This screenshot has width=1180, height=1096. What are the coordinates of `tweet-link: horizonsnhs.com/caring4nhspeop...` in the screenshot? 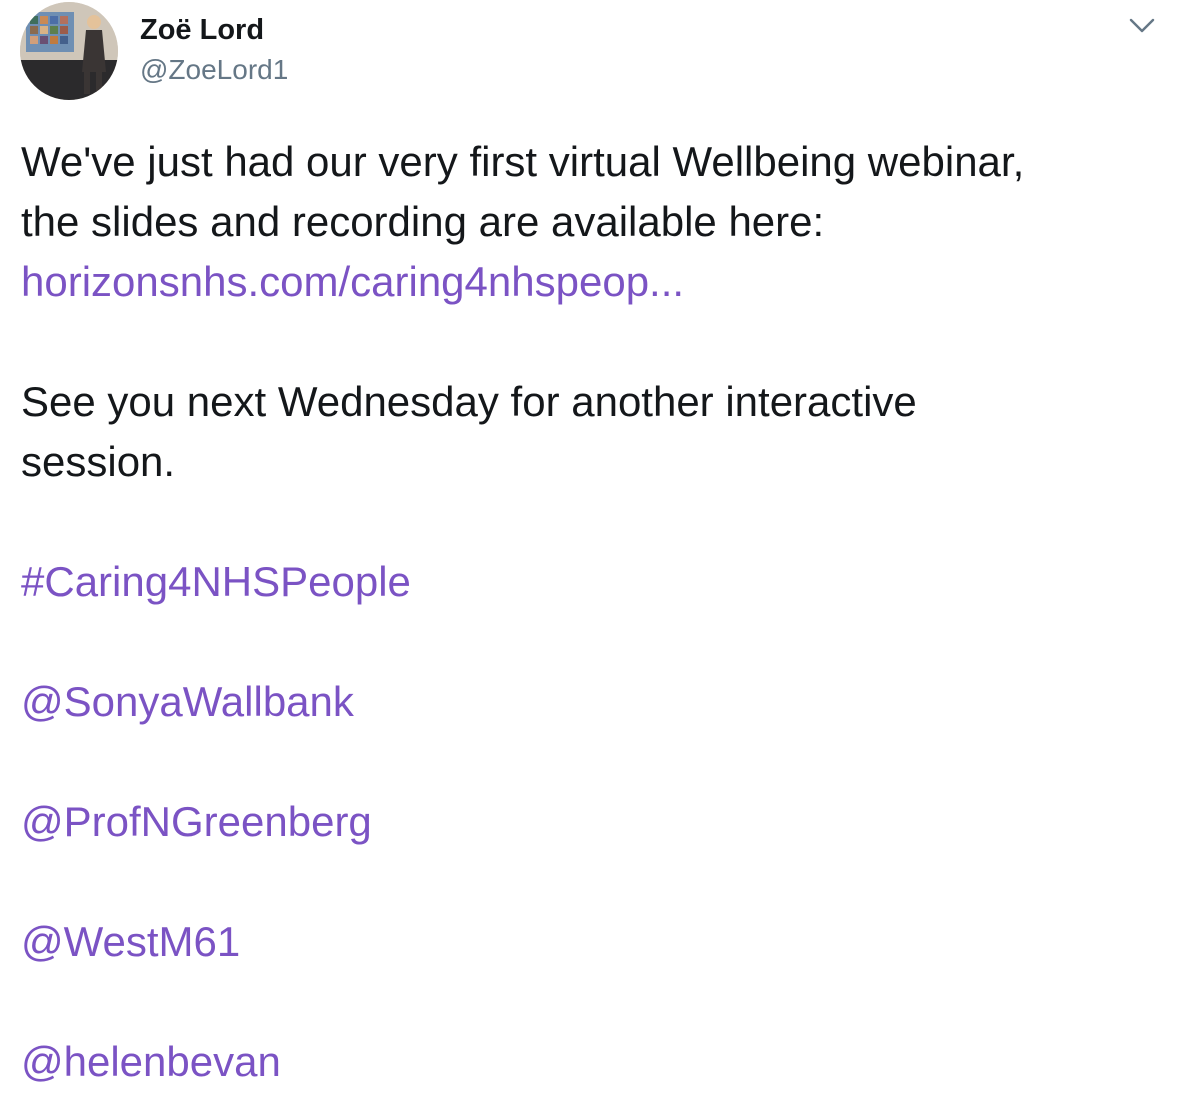 It's located at (352, 281).